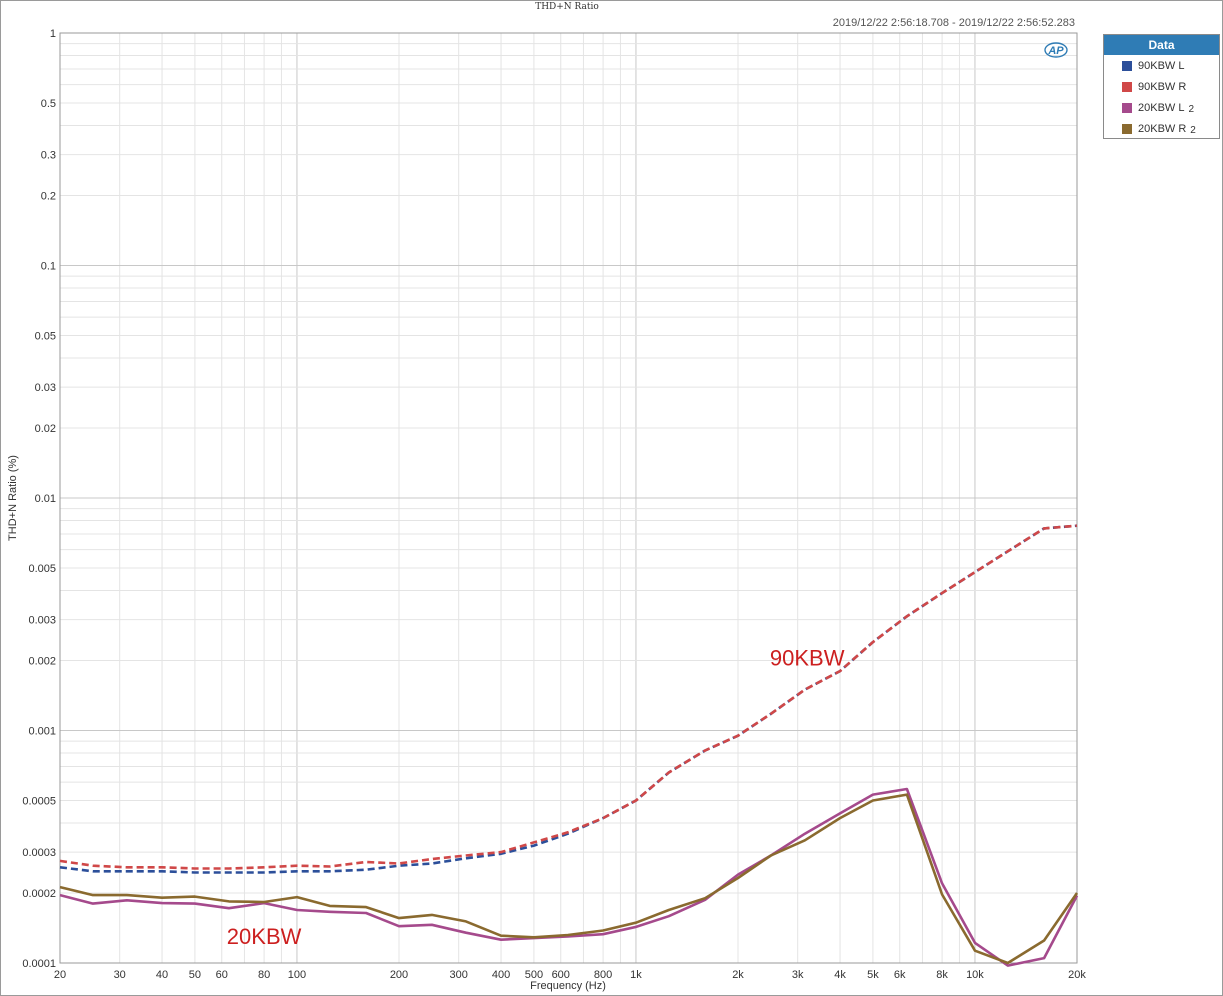  I want to click on y-tick-label: 0.2, so click(48, 197).